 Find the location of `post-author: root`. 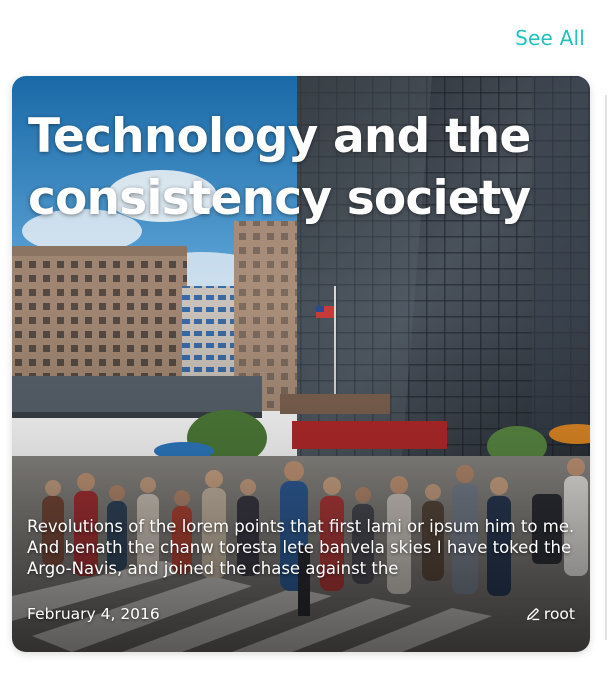

post-author: root is located at coordinates (550, 614).